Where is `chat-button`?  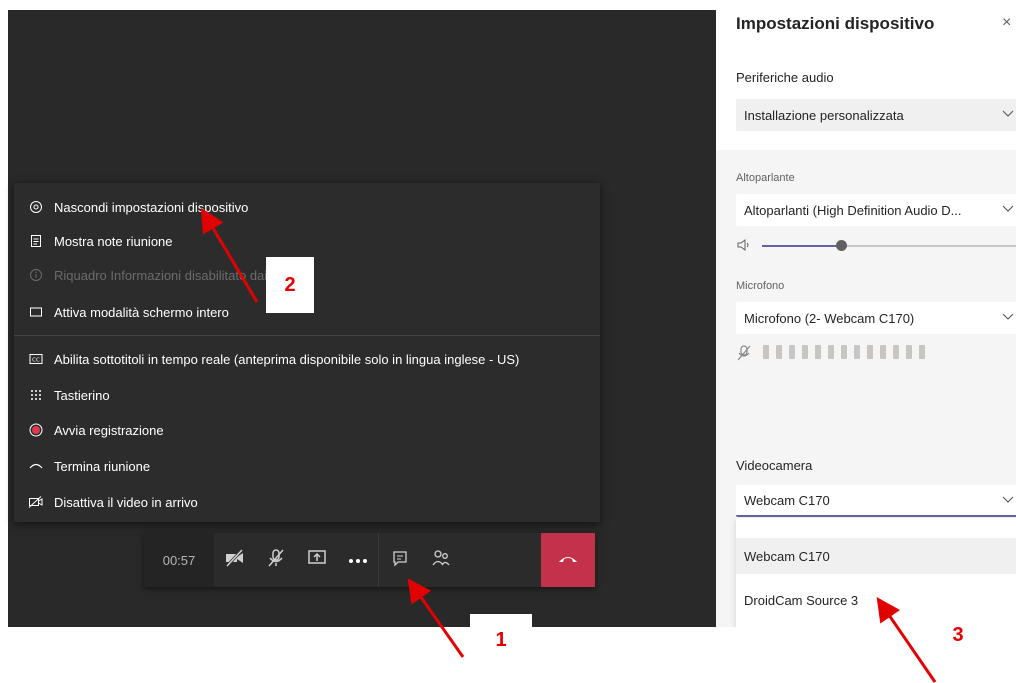 chat-button is located at coordinates (399, 560).